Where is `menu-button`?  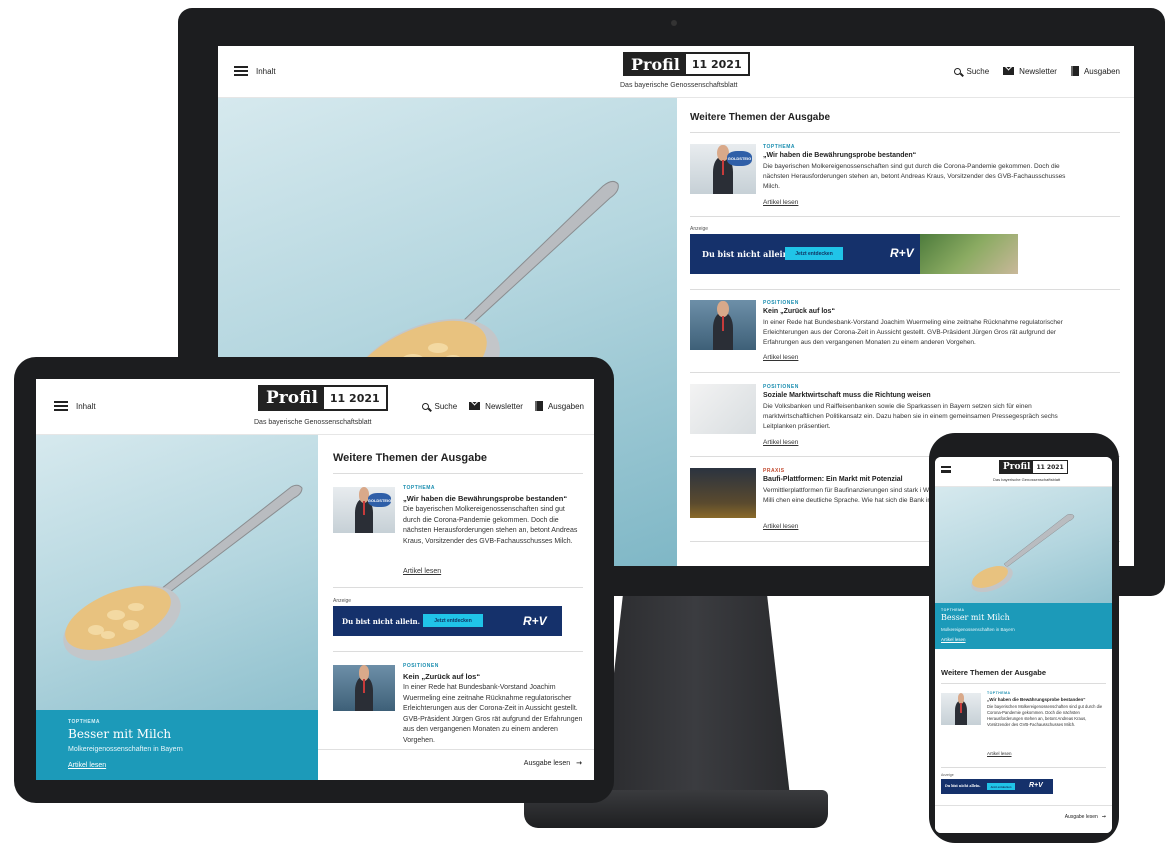
menu-button is located at coordinates (946, 469).